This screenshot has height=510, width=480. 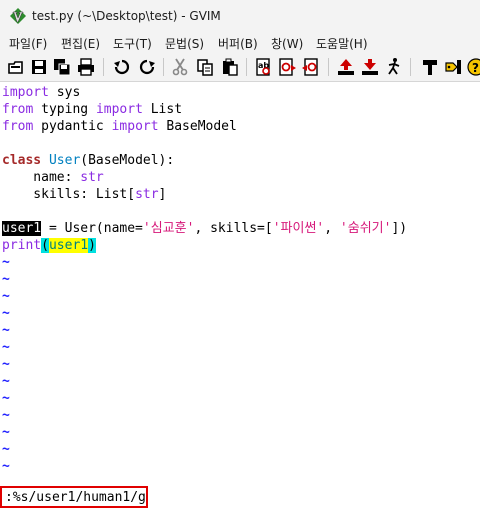 I want to click on code-token: '숨쉬기', so click(x=365, y=228).